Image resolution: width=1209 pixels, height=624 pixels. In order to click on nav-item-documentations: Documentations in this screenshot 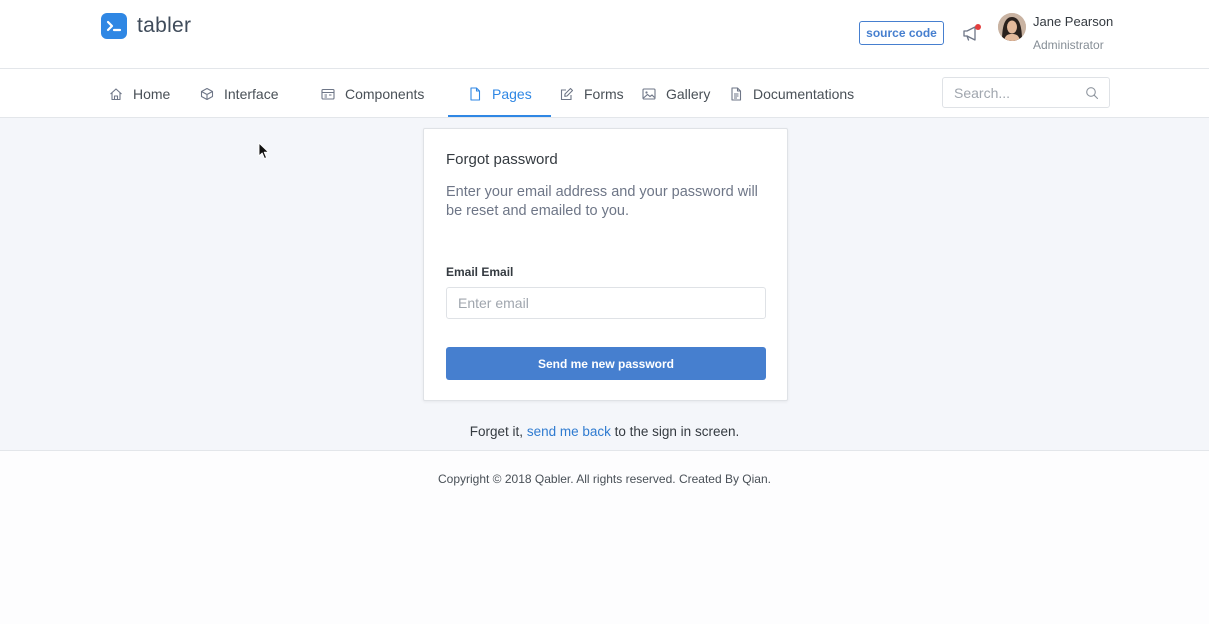, I will do `click(791, 93)`.